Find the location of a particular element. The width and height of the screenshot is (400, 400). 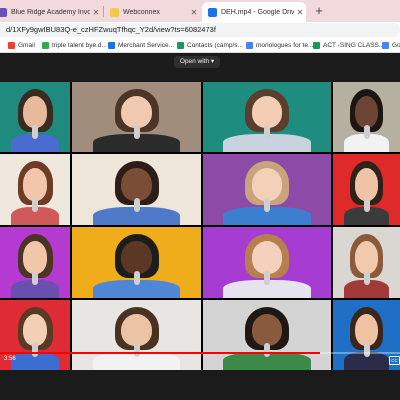

tab-deh-google-drive: DEH.mp4 - Google Drive ✕ is located at coordinates (254, 12).